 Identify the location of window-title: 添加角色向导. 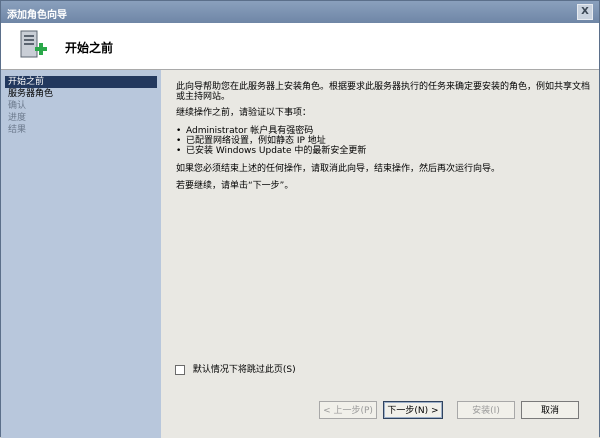
(37, 15).